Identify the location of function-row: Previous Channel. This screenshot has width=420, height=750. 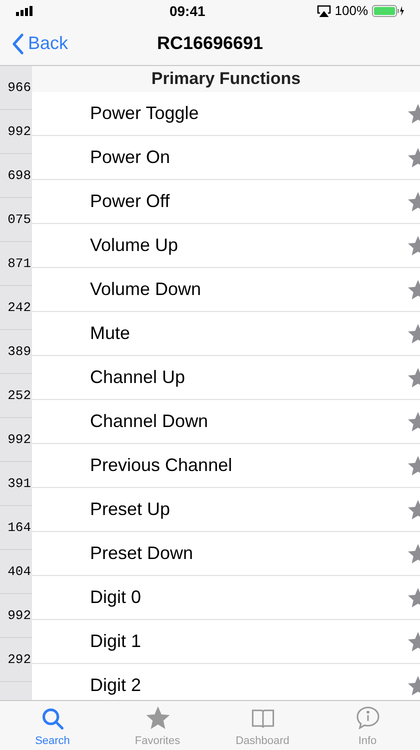
(226, 466).